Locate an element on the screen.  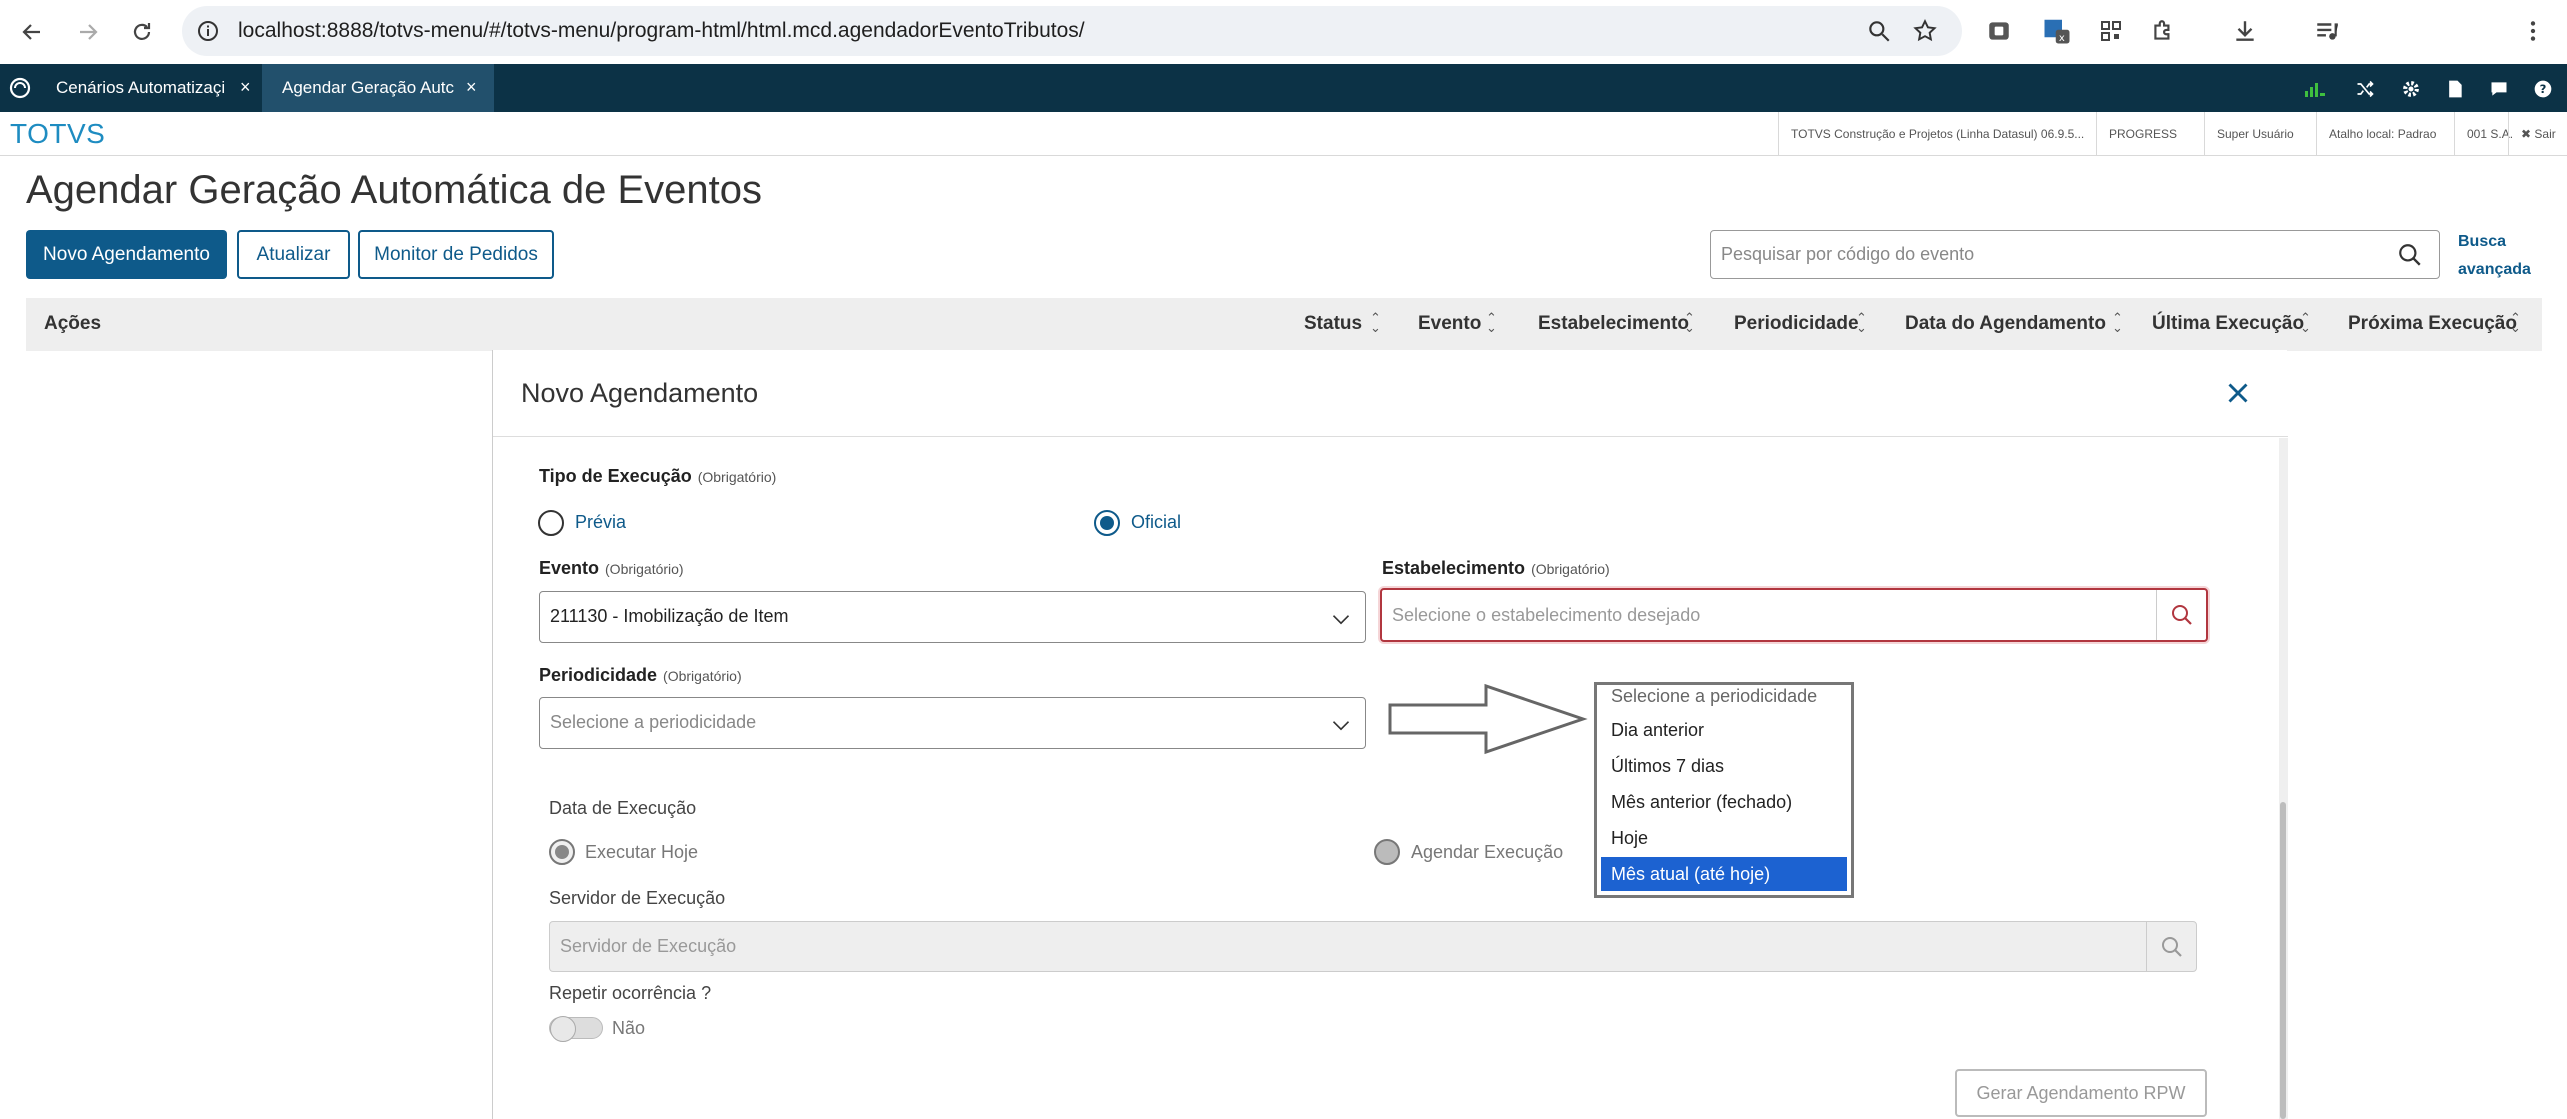
event-search is located at coordinates (2075, 254).